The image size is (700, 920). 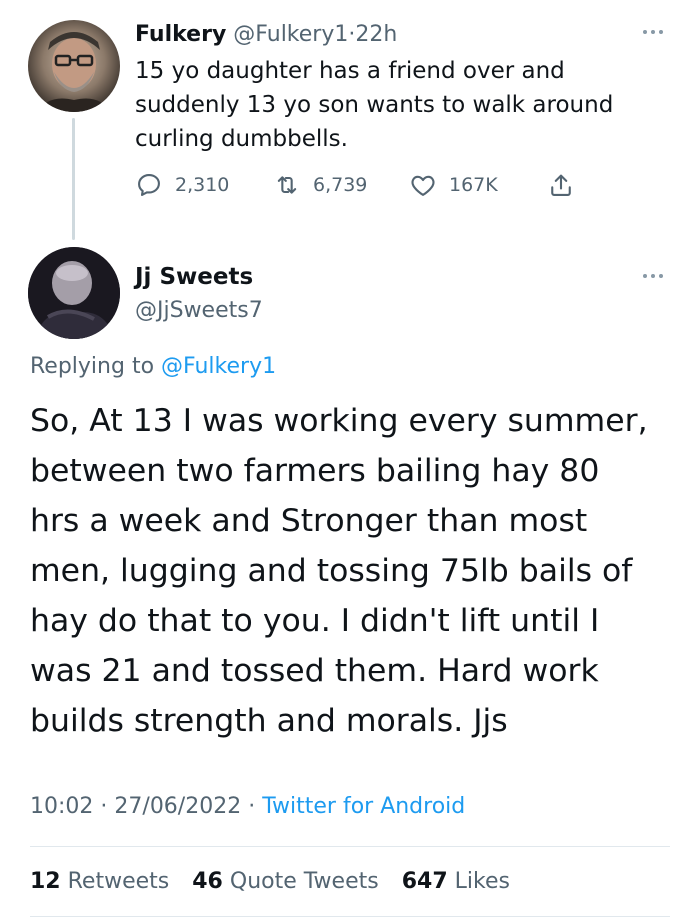 I want to click on tweet2-stats: 12 Retweets 46 Quote Tweets 647 Likes, so click(x=278, y=882).